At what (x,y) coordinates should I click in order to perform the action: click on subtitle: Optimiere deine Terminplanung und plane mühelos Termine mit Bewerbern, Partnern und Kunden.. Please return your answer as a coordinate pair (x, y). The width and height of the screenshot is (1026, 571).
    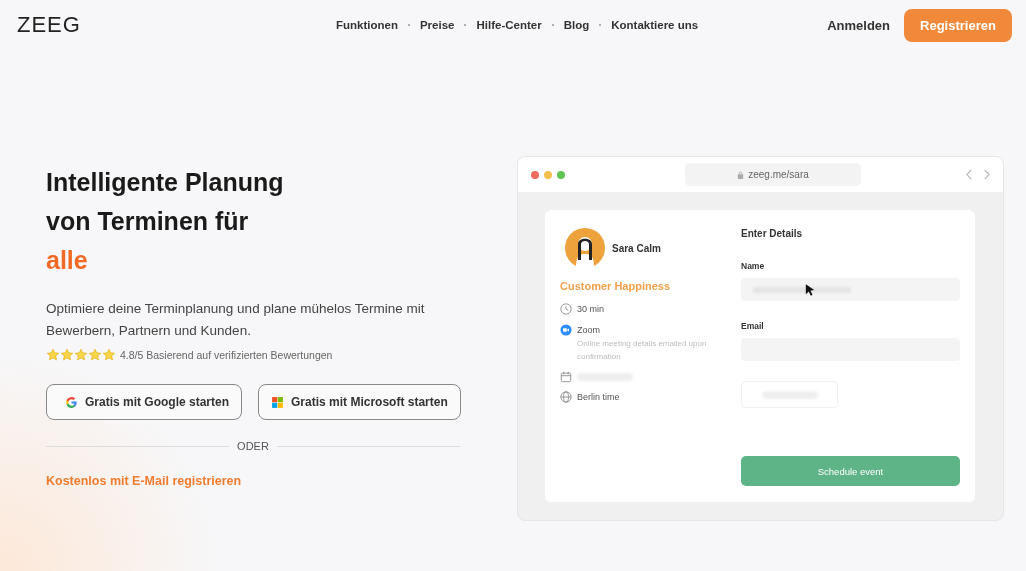
    Looking at the image, I should click on (236, 320).